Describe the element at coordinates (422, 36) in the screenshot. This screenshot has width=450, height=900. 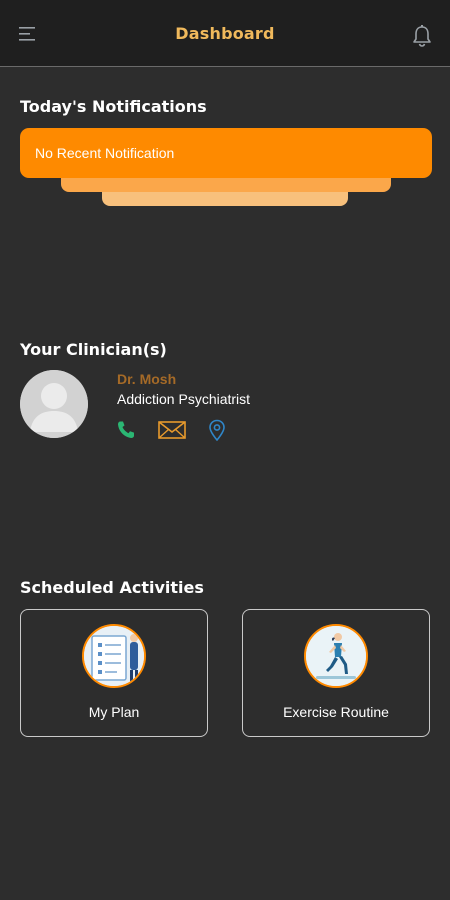
I see `bell-icon` at that location.